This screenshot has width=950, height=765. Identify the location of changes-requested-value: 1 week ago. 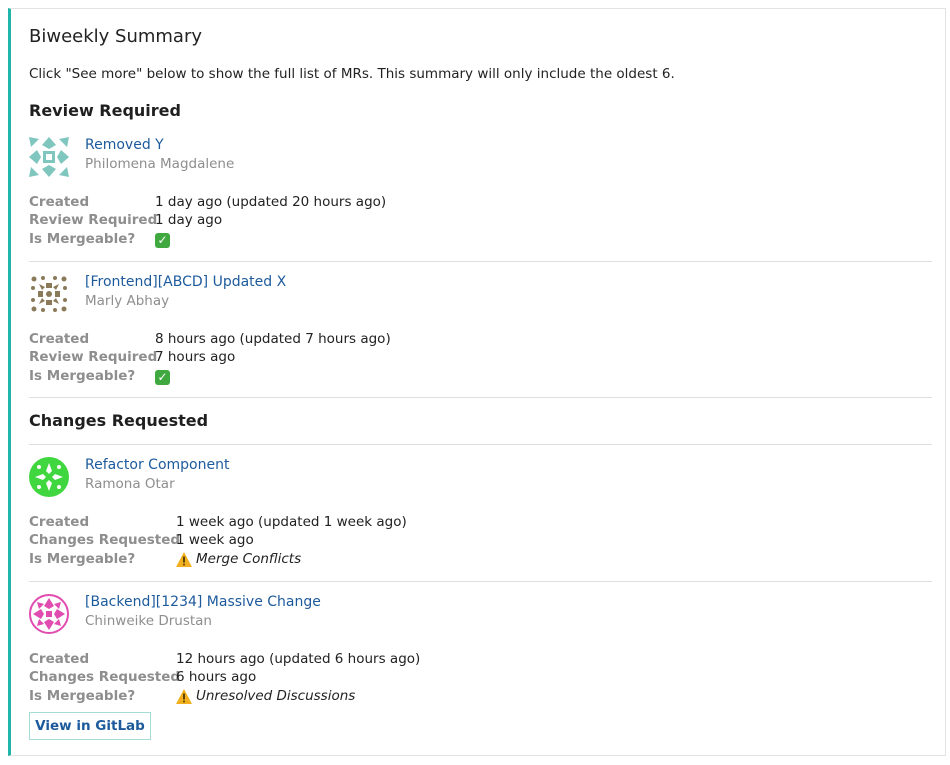
(215, 540).